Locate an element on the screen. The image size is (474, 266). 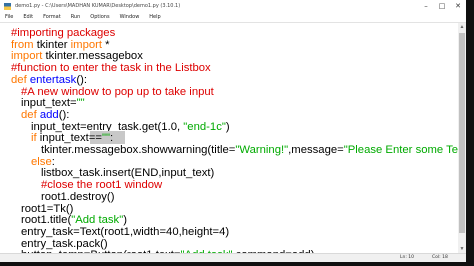
status-col: Col: 18 is located at coordinates (440, 257).